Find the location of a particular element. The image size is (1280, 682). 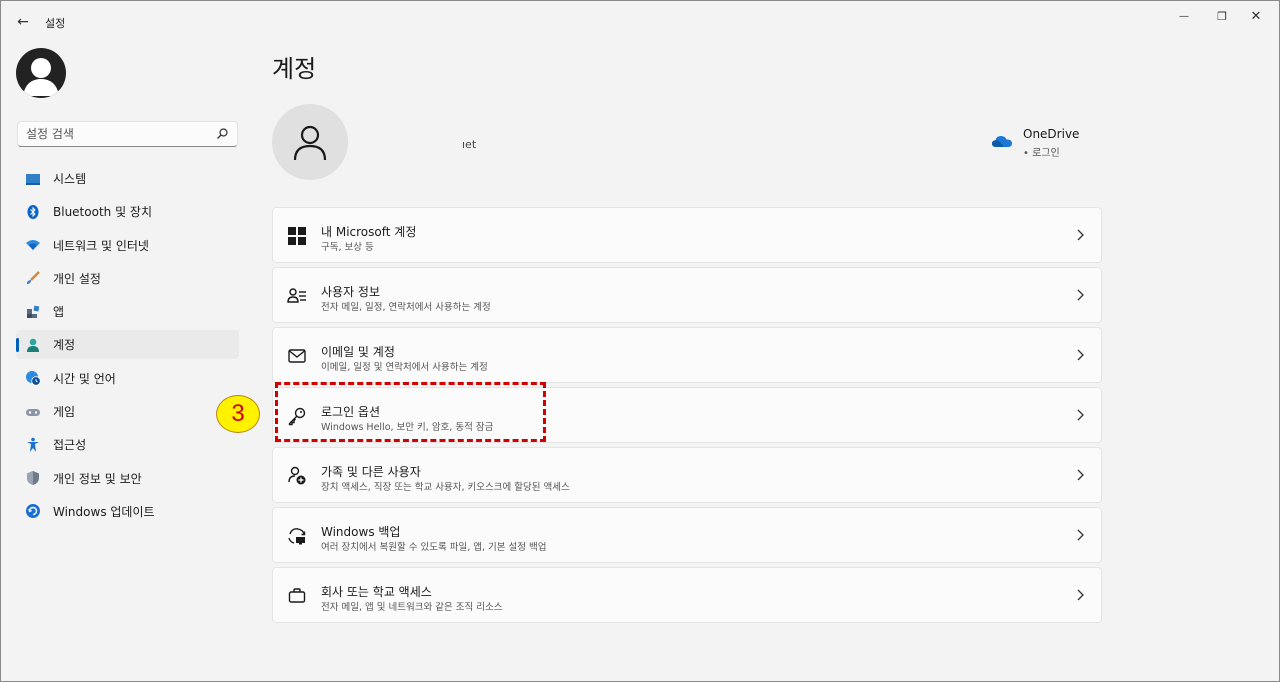

apps-icon is located at coordinates (33, 312).